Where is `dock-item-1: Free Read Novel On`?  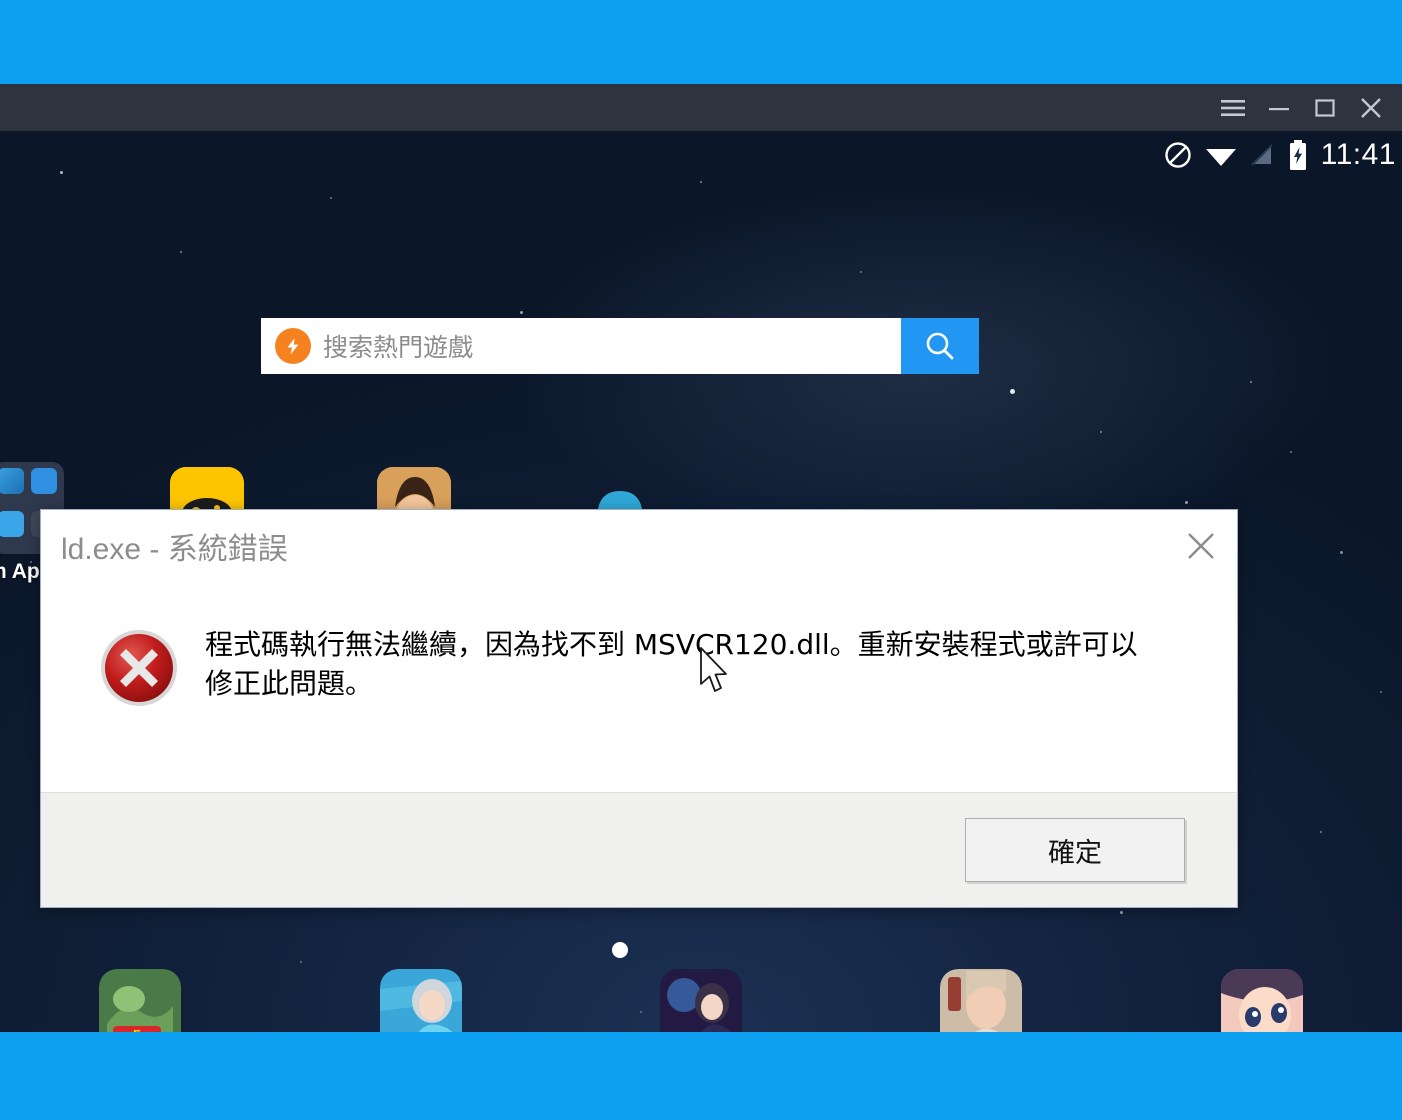 dock-item-1: Free Read Novel On is located at coordinates (420, 1000).